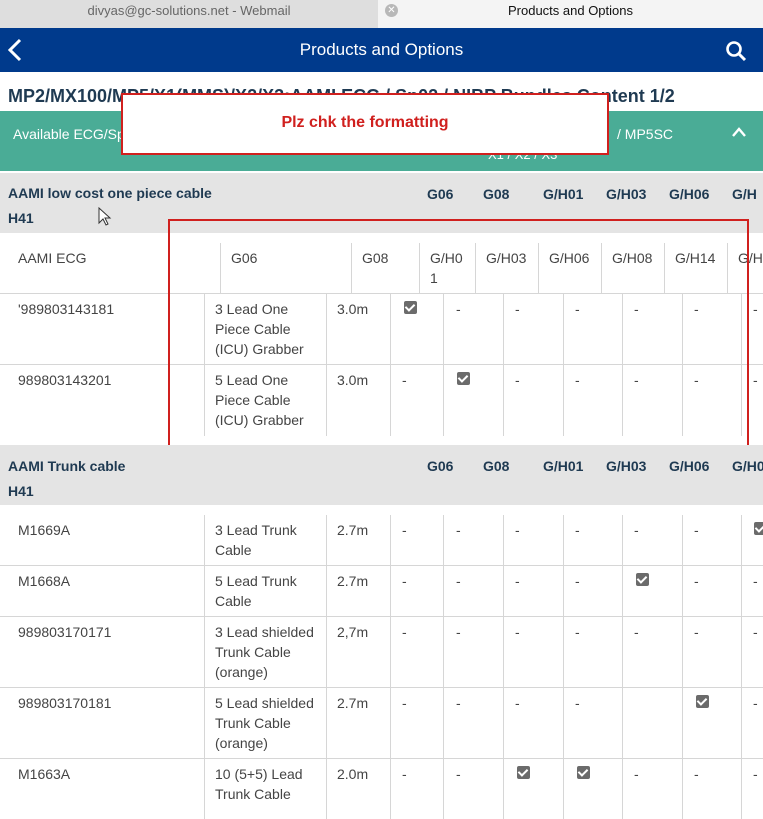  Describe the element at coordinates (264, 703) in the screenshot. I see `description: 5 Lead shielded` at that location.